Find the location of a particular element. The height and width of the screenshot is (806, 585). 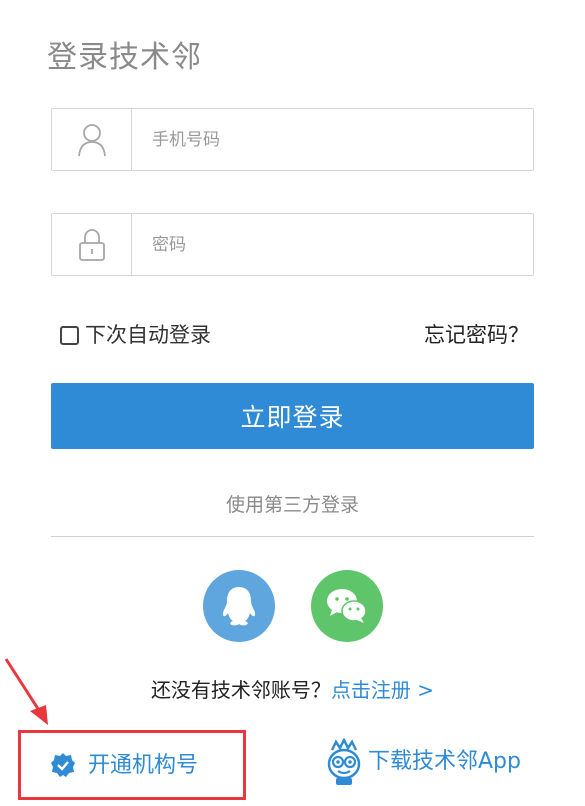

open-org-account-link: 开通机构号 is located at coordinates (124, 766).